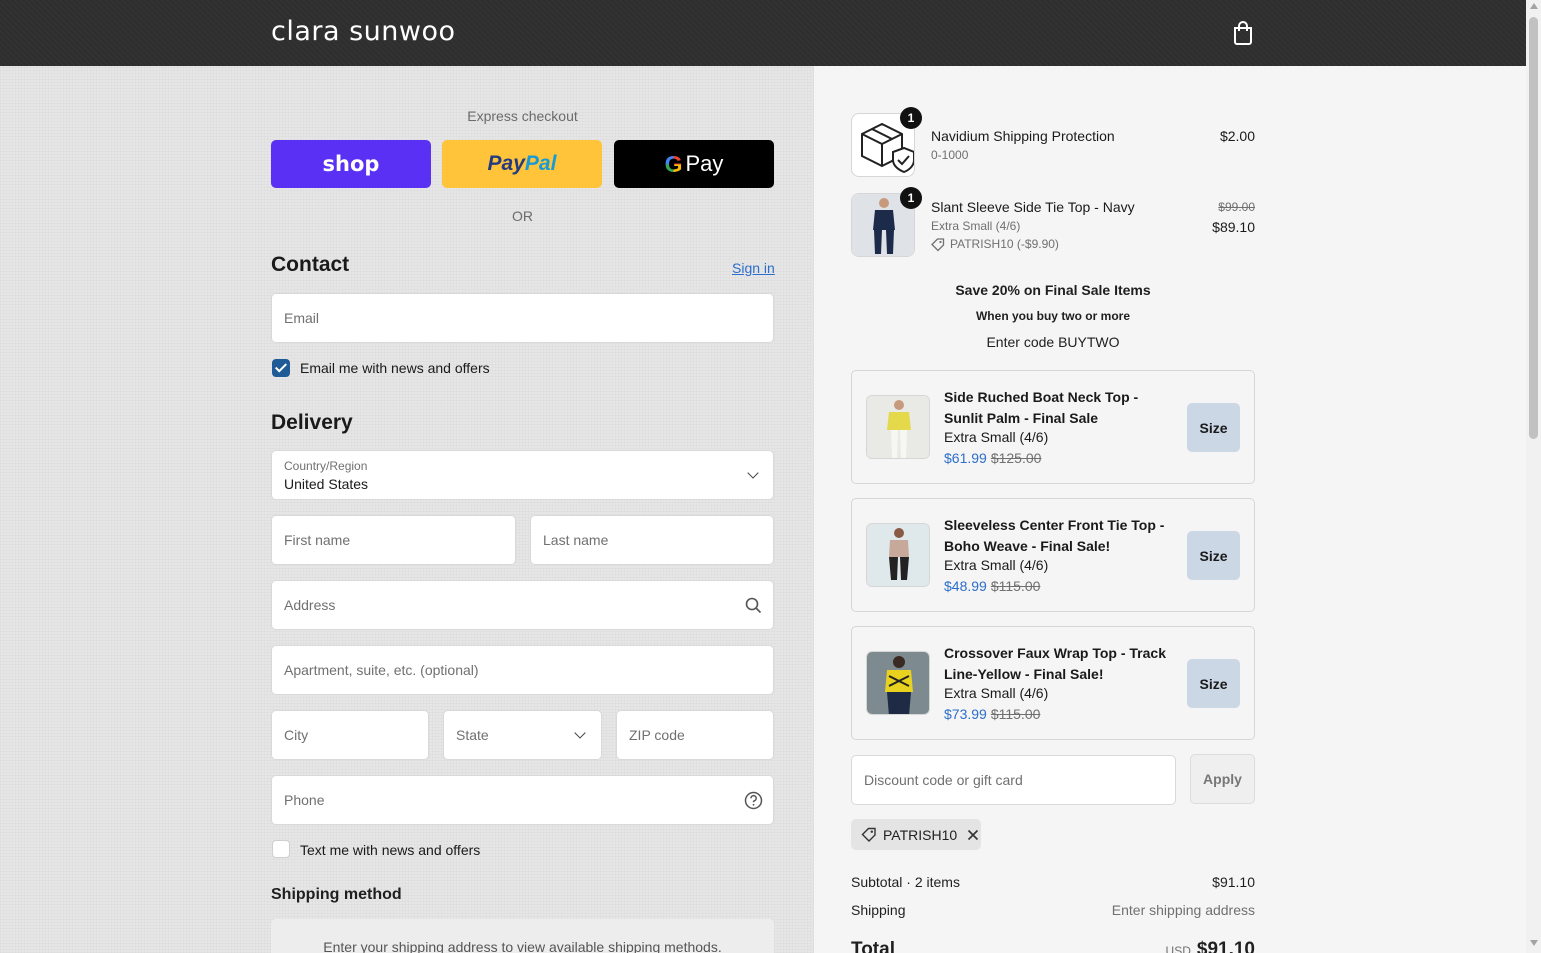  Describe the element at coordinates (390, 850) in the screenshot. I see `sms-optin-label: Text me with news and offers` at that location.